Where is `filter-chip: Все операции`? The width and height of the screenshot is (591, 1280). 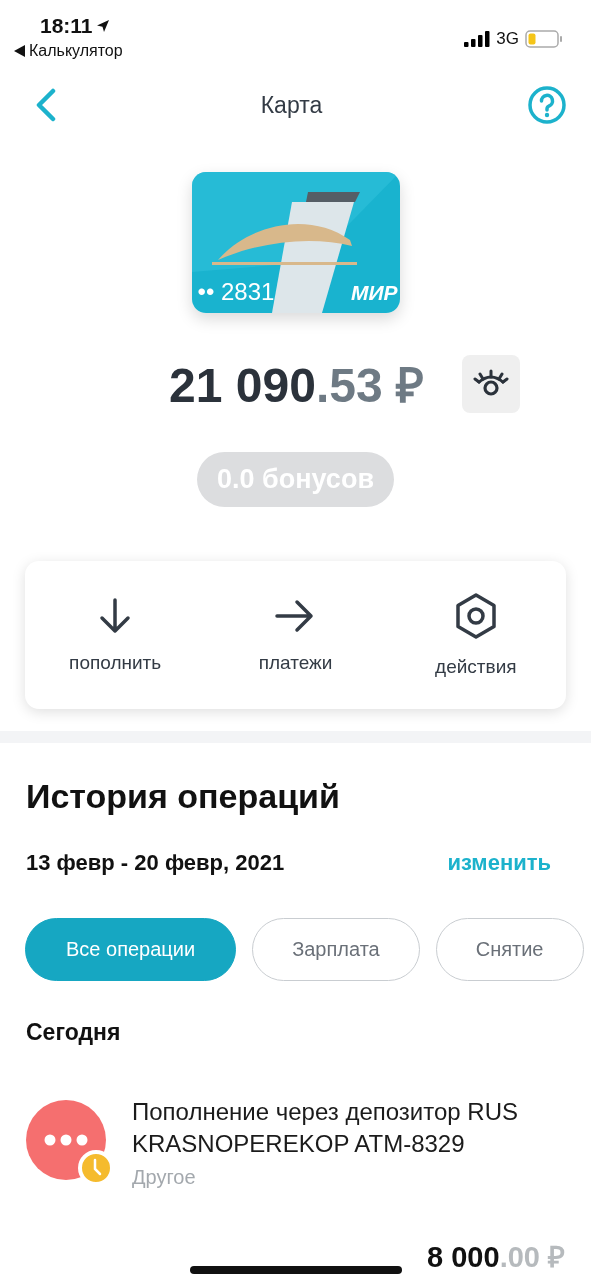 filter-chip: Все операции is located at coordinates (131, 949).